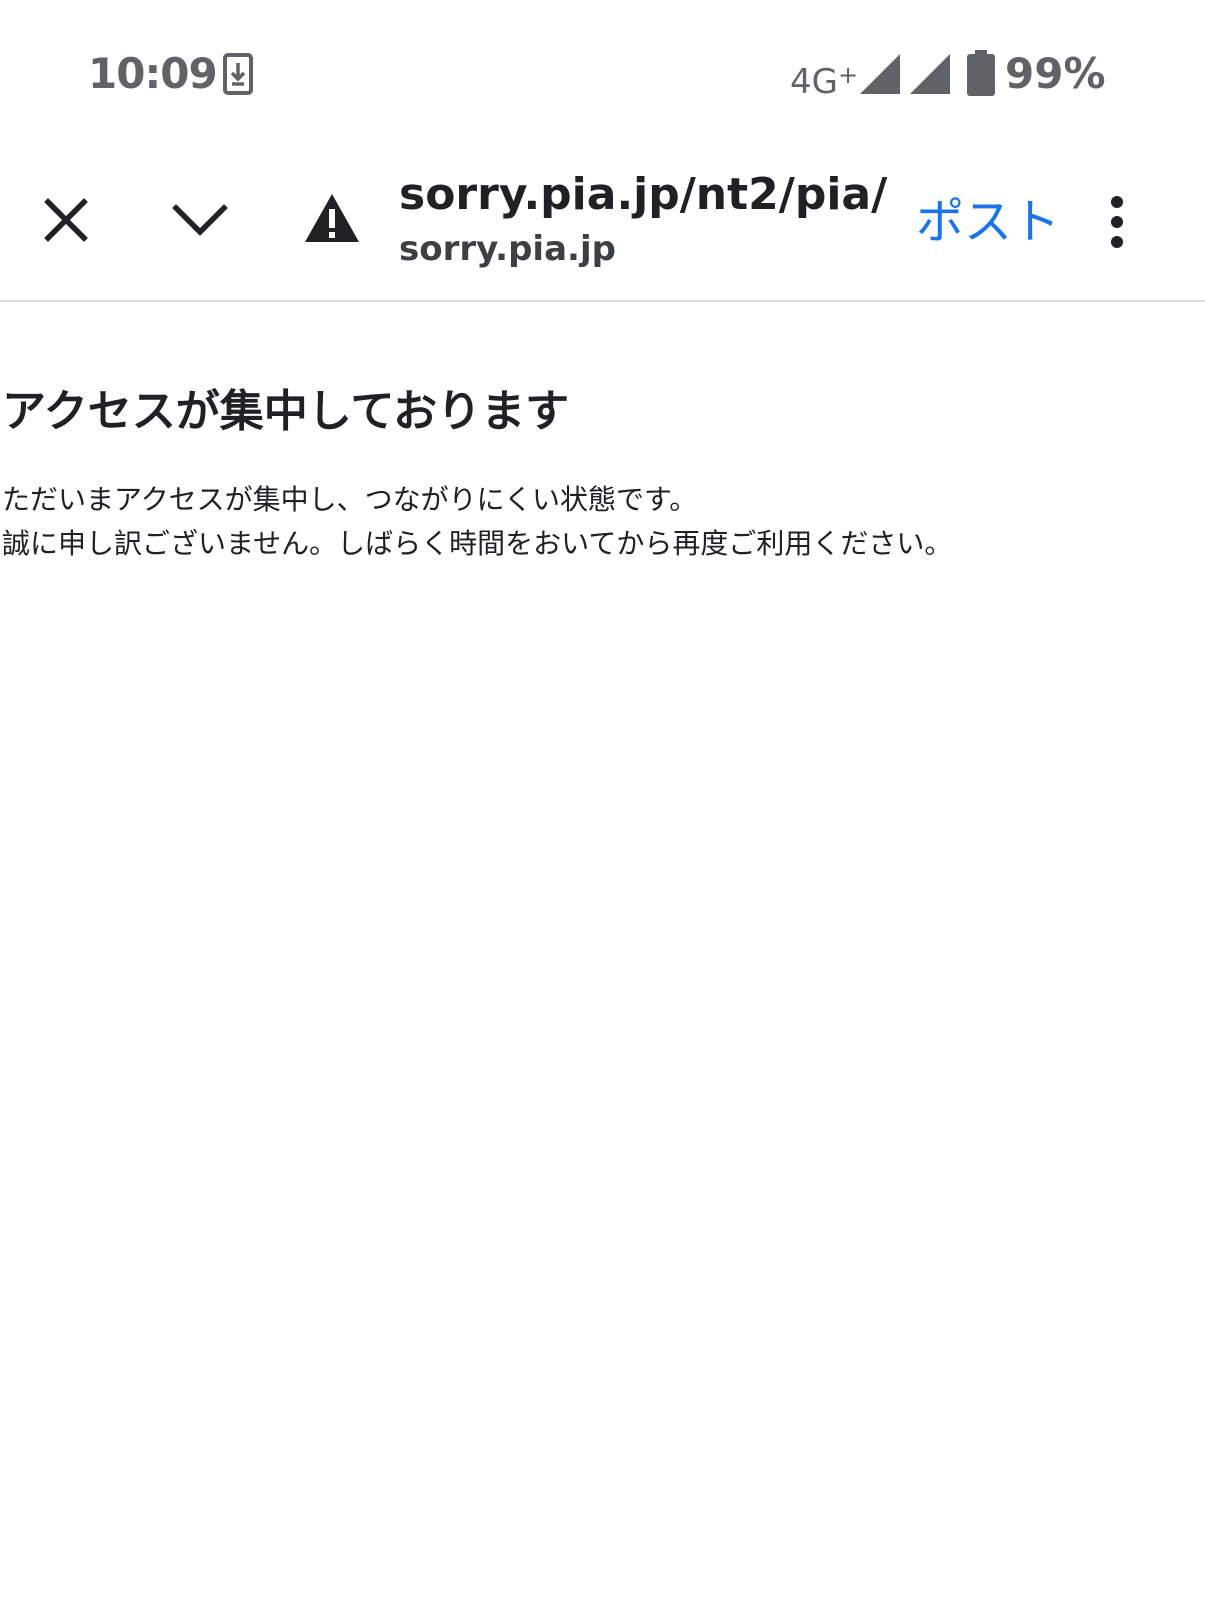 This screenshot has height=1600, width=1205. I want to click on more-vert-icon, so click(1117, 222).